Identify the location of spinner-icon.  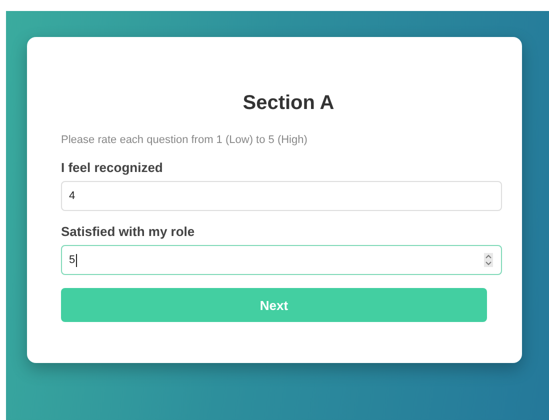
(488, 260).